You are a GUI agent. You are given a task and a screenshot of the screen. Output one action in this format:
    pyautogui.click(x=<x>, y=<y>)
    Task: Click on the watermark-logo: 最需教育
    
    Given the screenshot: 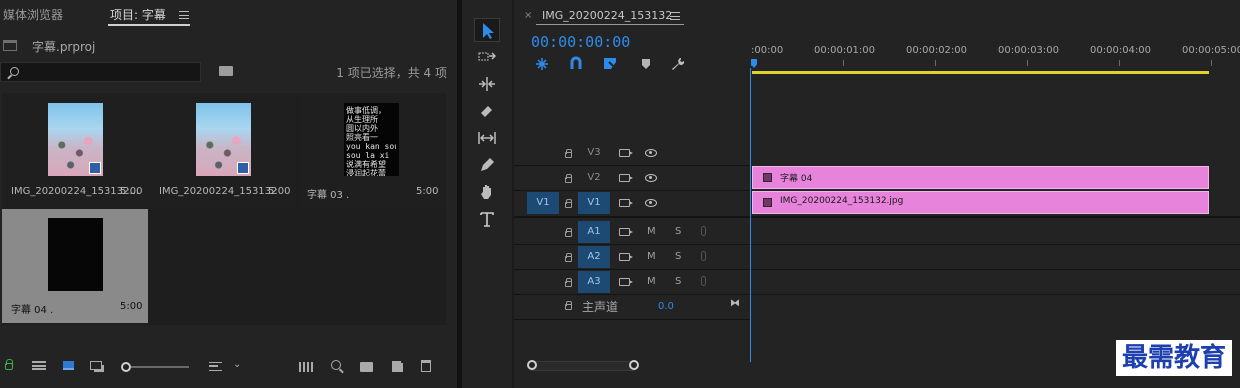 What is the action you would take?
    pyautogui.click(x=1173, y=358)
    